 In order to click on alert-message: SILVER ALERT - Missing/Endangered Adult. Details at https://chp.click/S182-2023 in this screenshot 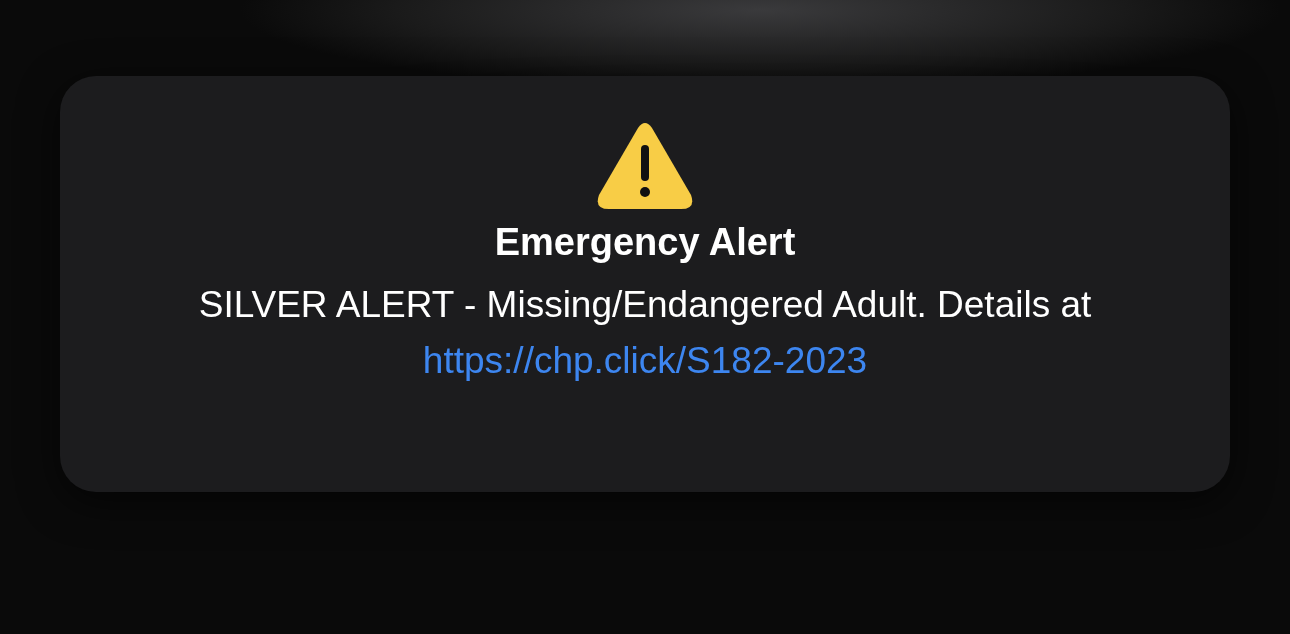, I will do `click(645, 333)`.